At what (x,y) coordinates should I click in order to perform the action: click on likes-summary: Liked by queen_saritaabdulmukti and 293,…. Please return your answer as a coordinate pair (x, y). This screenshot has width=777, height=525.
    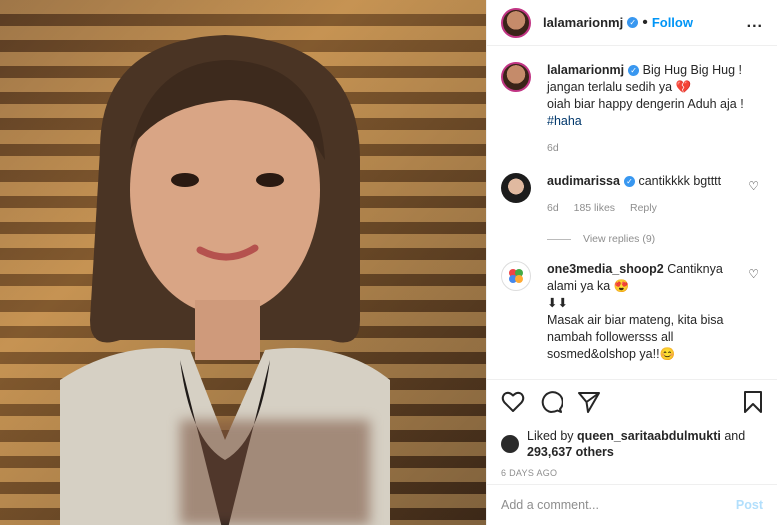
    Looking at the image, I should click on (632, 444).